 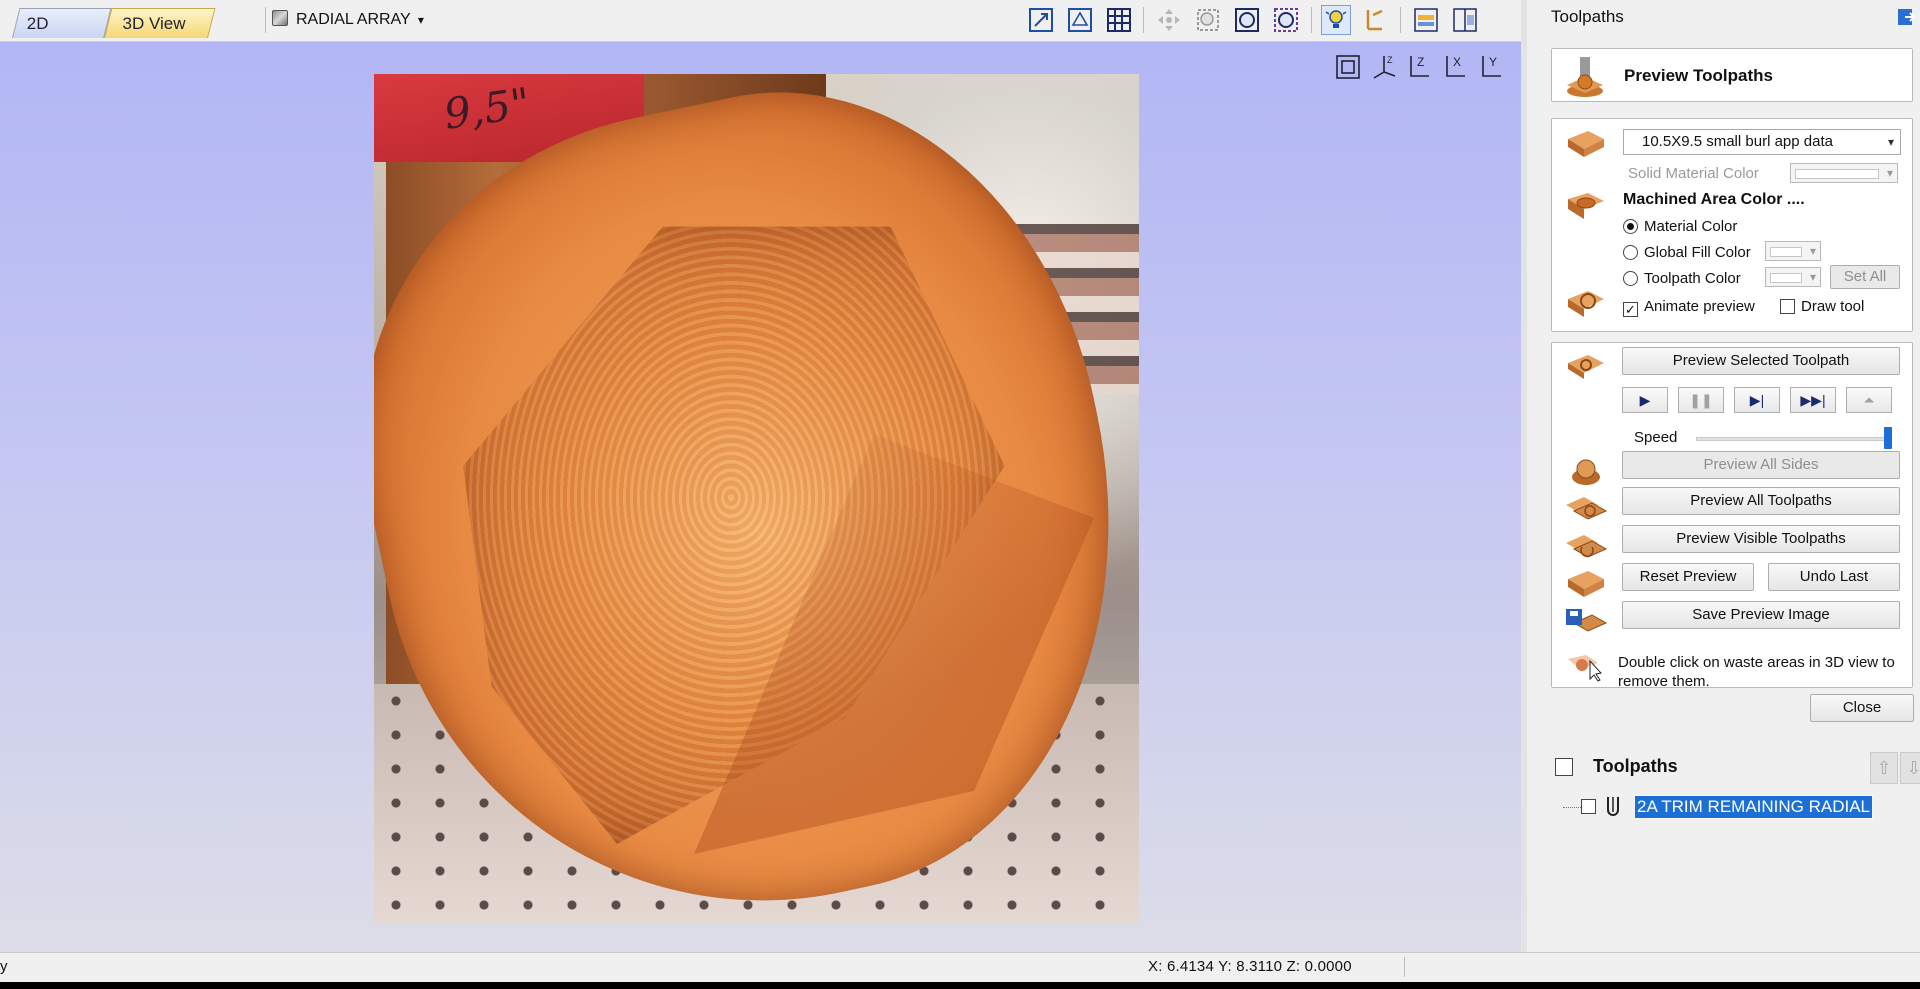 What do you see at coordinates (1910, 768) in the screenshot?
I see `move-down-arrow-icon: ⇩` at bounding box center [1910, 768].